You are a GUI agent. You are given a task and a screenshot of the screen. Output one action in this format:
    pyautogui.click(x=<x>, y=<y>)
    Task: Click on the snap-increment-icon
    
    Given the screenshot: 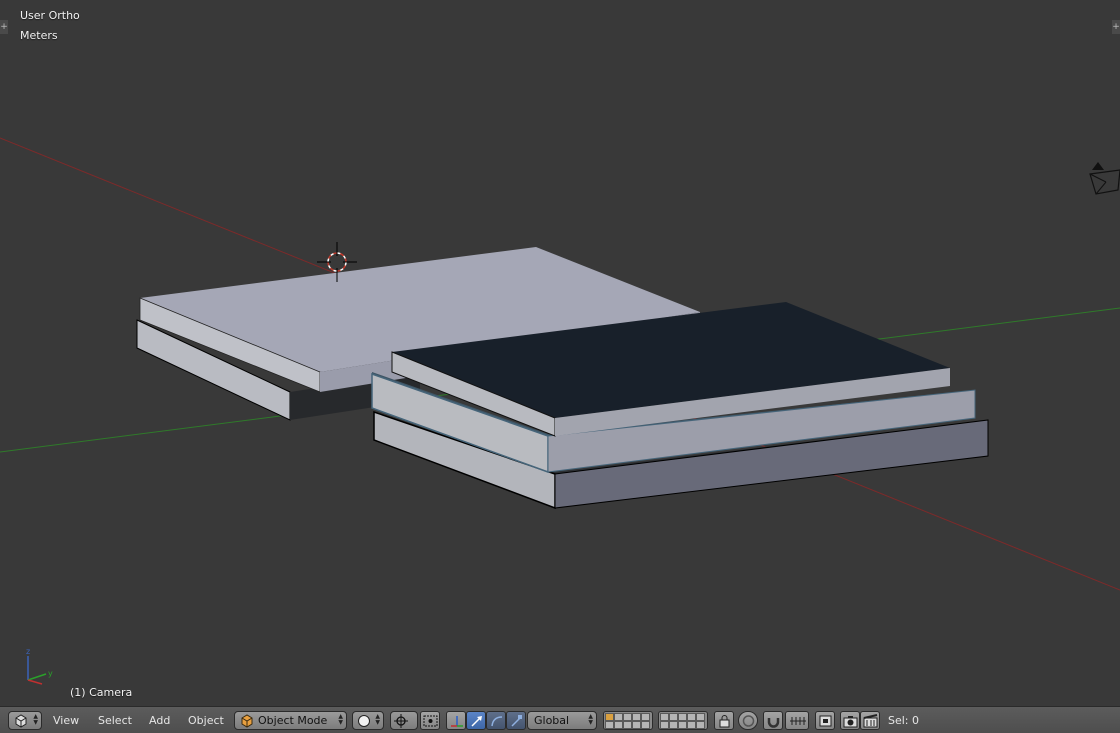 What is the action you would take?
    pyautogui.click(x=798, y=721)
    